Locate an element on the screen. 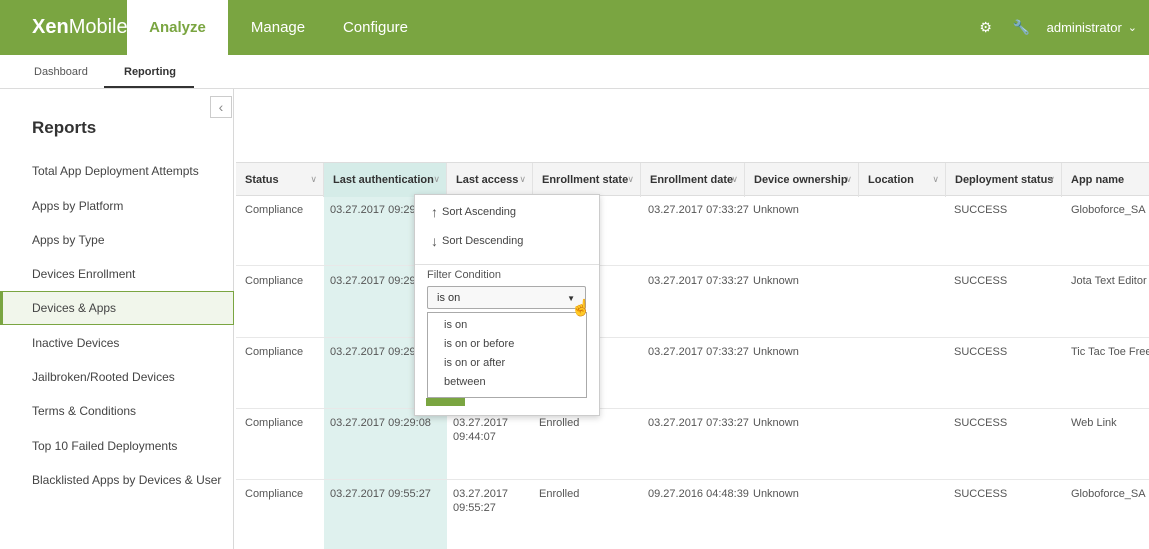 This screenshot has width=1149, height=549. filter-option-is-on-or-before: is on or before is located at coordinates (479, 344).